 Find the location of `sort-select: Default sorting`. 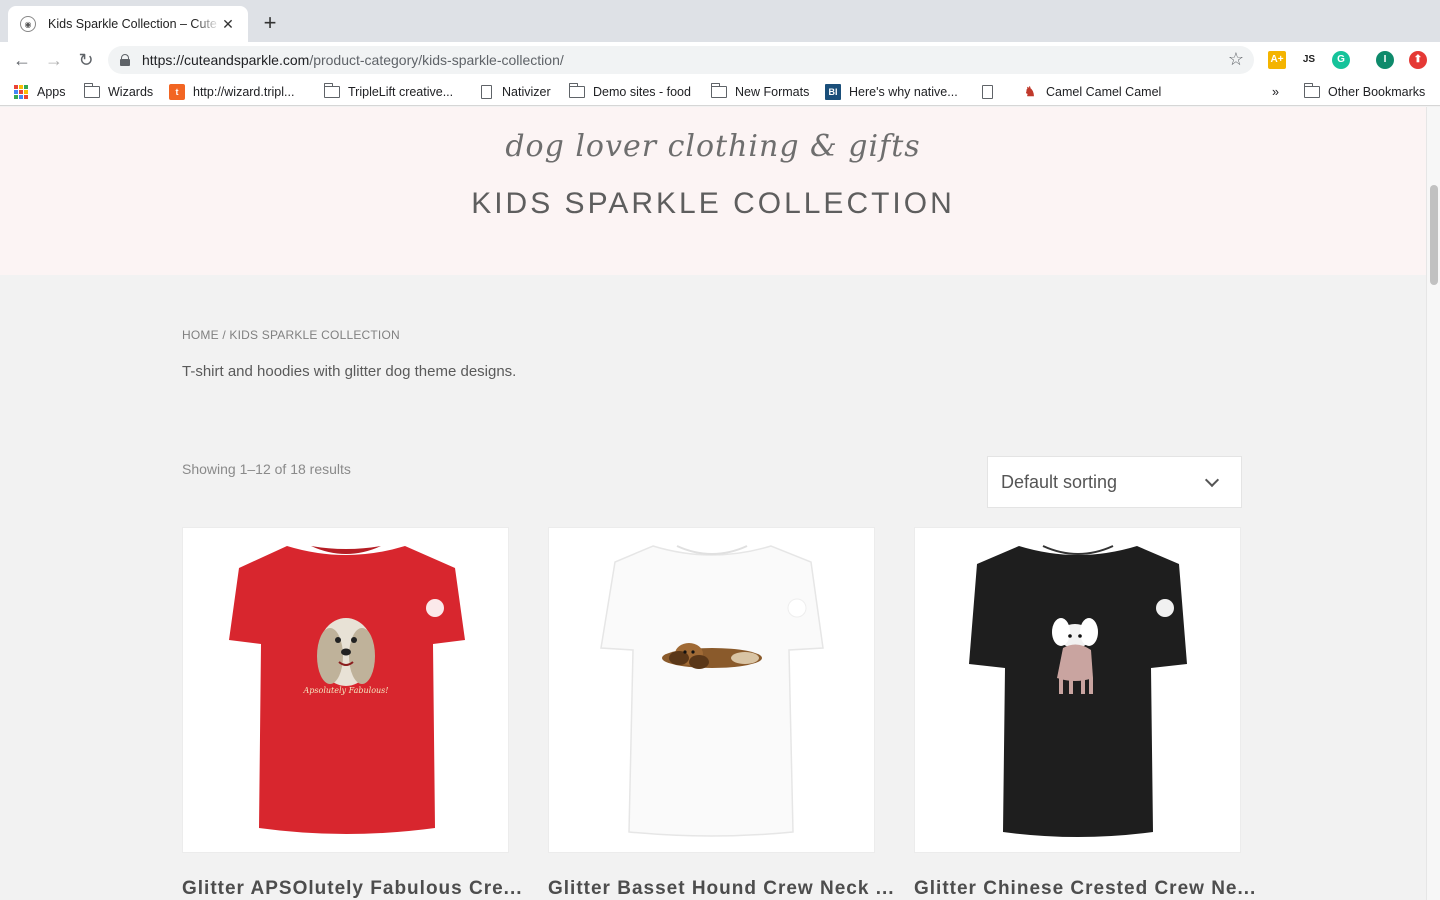

sort-select: Default sorting is located at coordinates (1114, 482).